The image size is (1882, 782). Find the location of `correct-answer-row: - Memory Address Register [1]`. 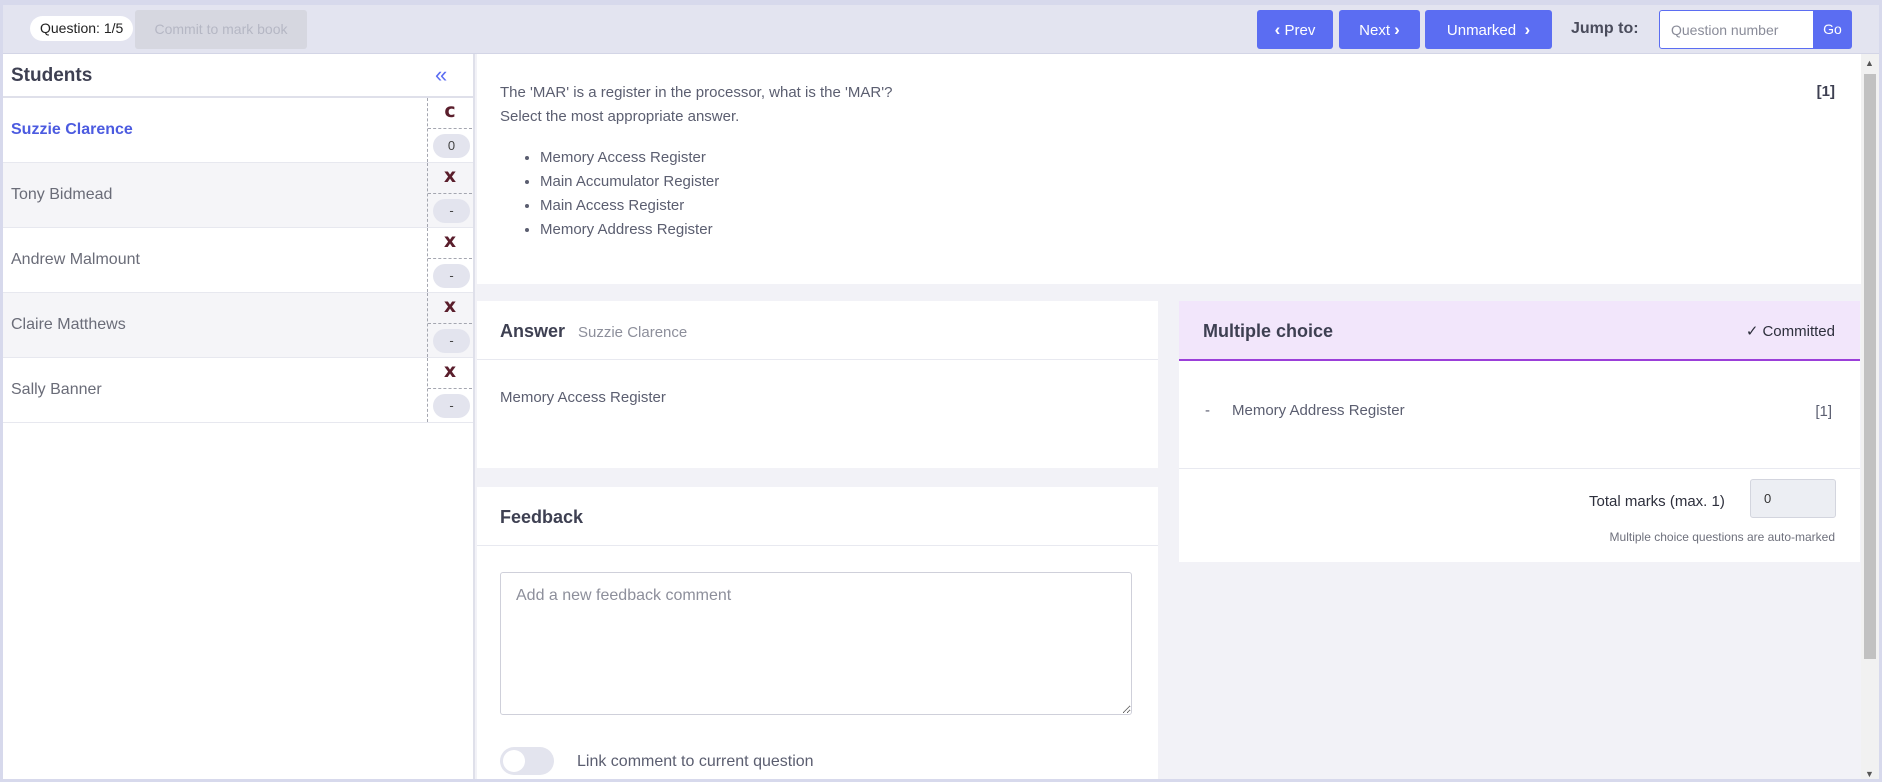

correct-answer-row: - Memory Address Register [1] is located at coordinates (1519, 415).